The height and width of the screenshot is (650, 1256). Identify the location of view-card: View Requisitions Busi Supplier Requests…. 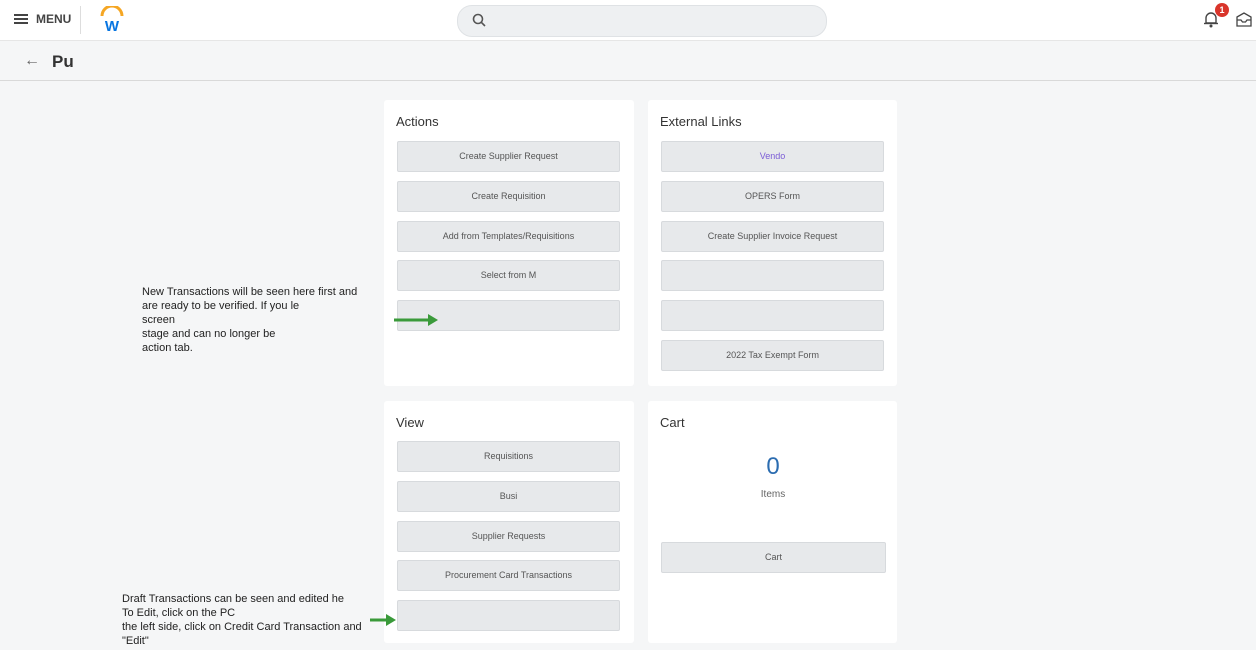
(509, 522).